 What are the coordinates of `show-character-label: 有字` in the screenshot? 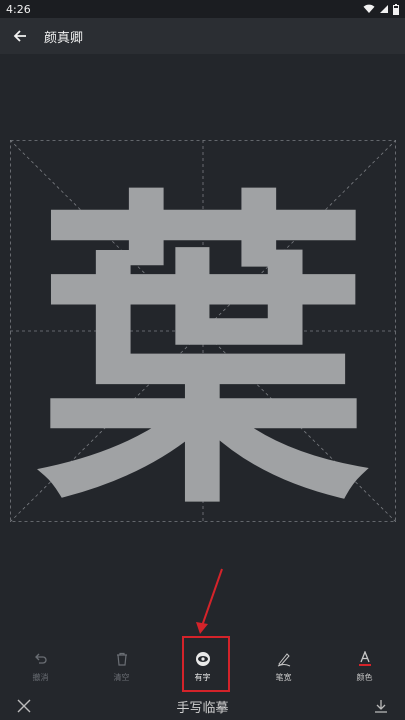 It's located at (202, 677).